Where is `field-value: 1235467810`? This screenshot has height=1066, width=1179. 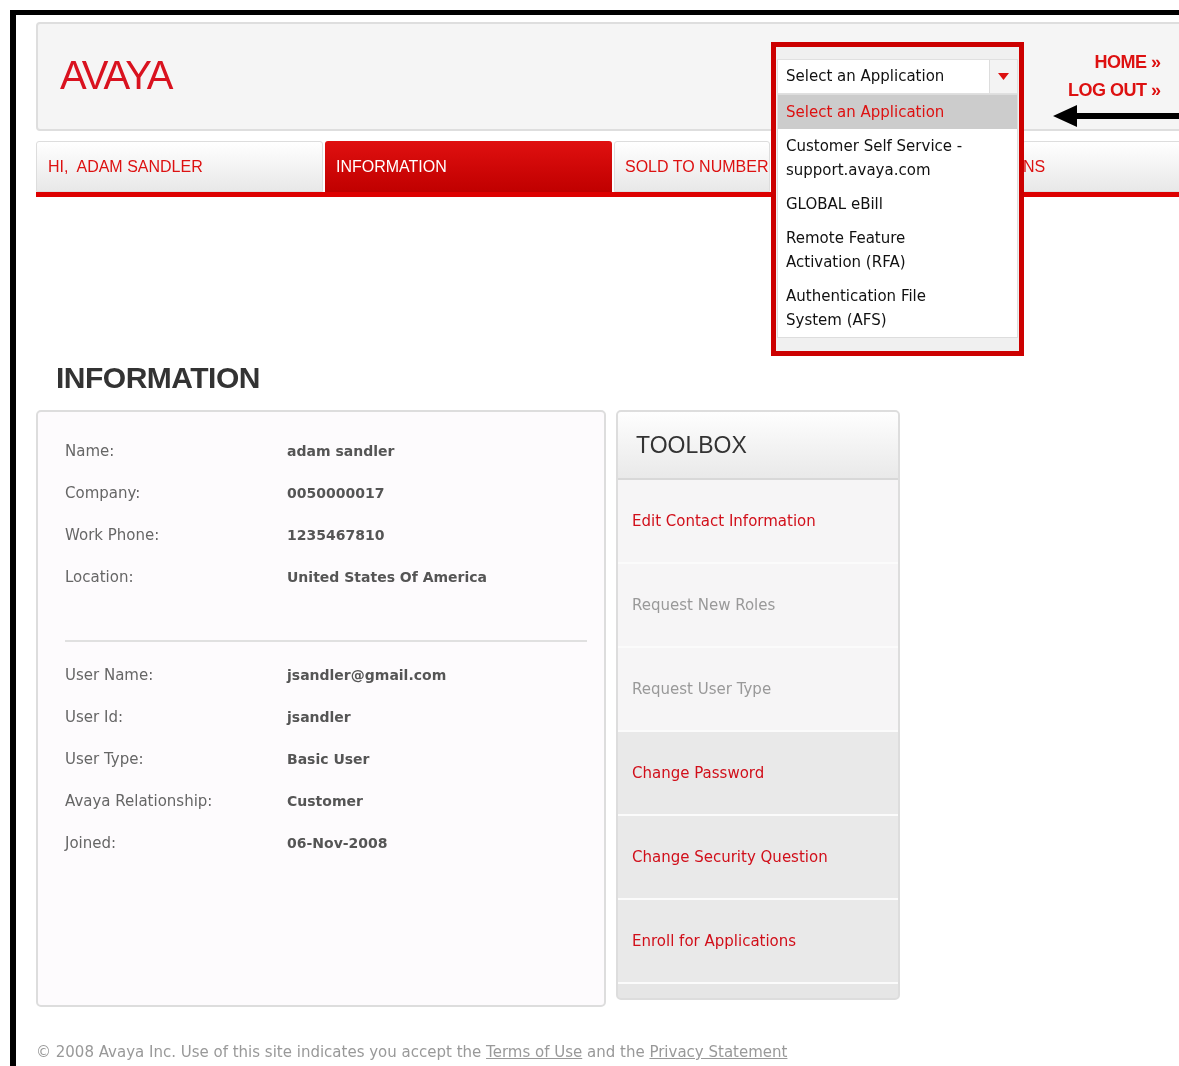
field-value: 1235467810 is located at coordinates (336, 535).